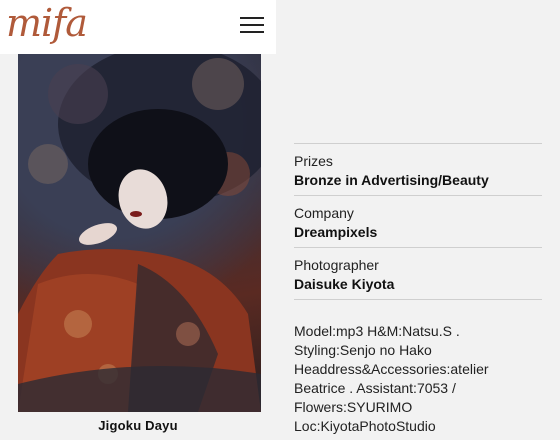 The height and width of the screenshot is (440, 560). What do you see at coordinates (344, 284) in the screenshot?
I see `photographer-value: Daisuke Kiyota` at bounding box center [344, 284].